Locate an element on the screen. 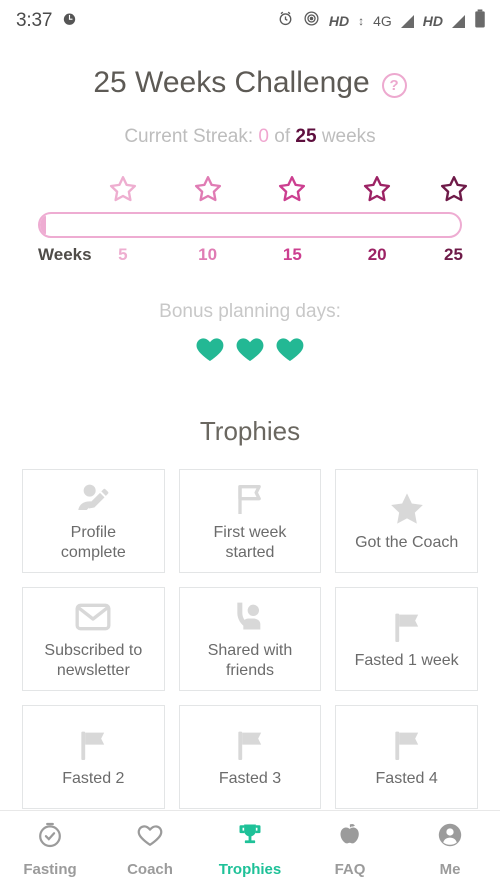  week-tick-20: 20 is located at coordinates (377, 254).